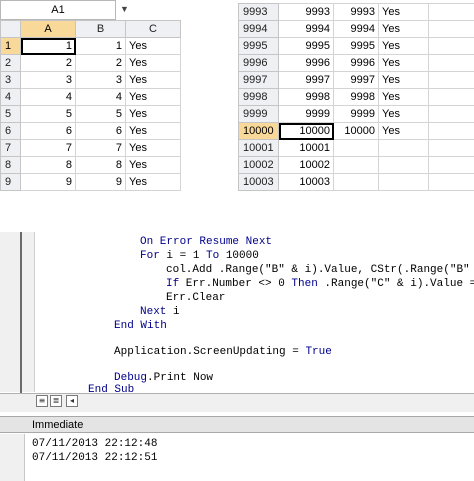 Image resolution: width=474 pixels, height=481 pixels. I want to click on column-header-b: B, so click(100, 29).